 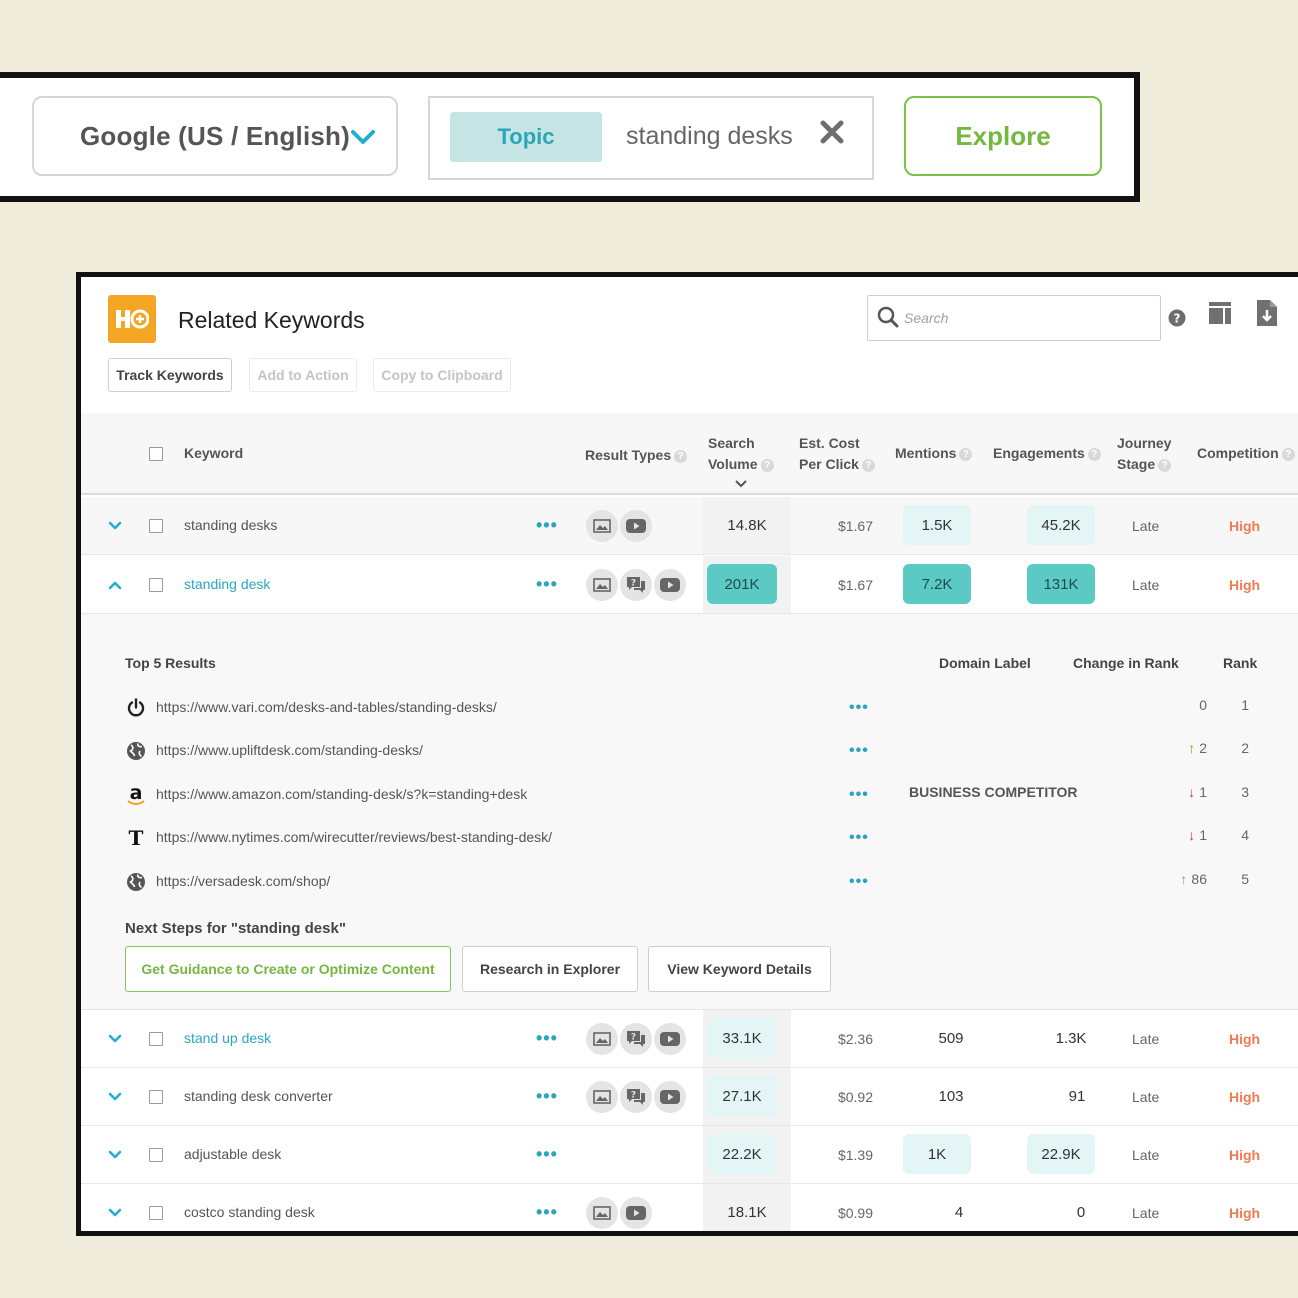 I want to click on query-text: standing desks, so click(x=709, y=136).